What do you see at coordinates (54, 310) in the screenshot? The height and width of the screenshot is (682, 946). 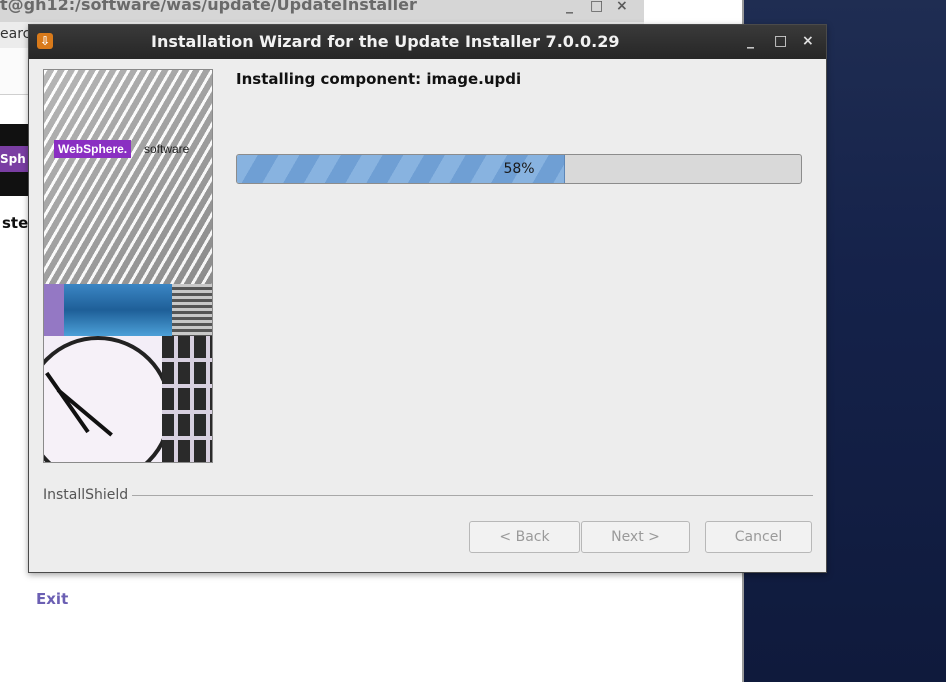 I see `purple-stripe` at bounding box center [54, 310].